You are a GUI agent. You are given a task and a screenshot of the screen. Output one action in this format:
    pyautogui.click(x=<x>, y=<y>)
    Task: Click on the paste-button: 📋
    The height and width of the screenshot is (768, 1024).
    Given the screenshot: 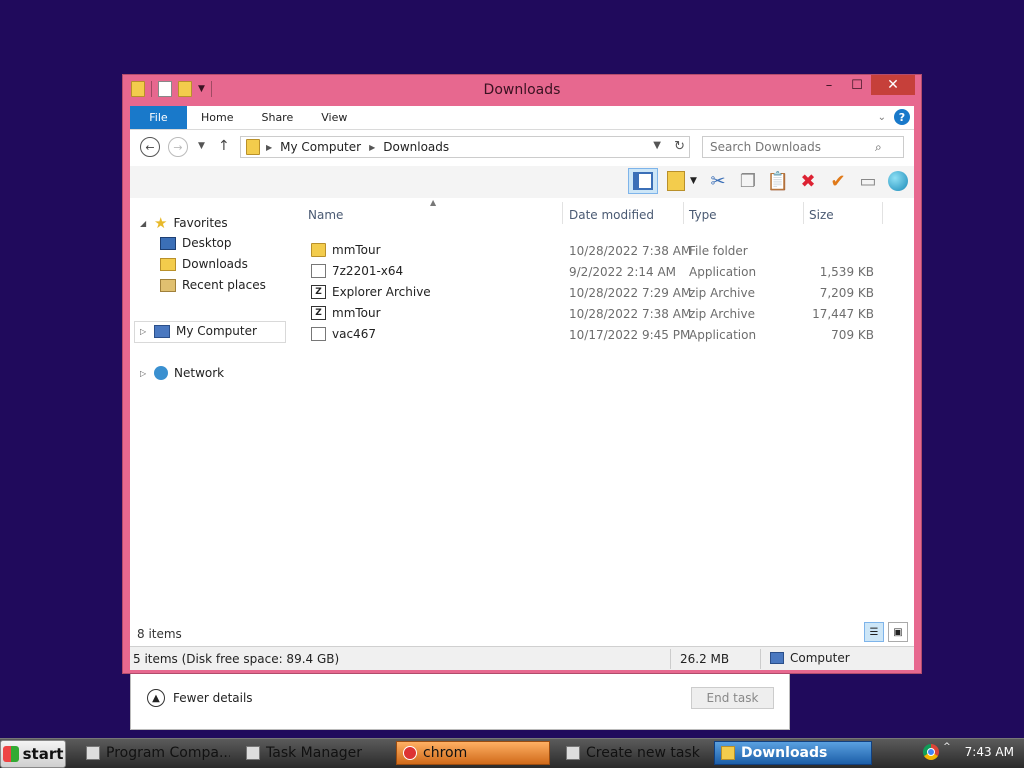 What is the action you would take?
    pyautogui.click(x=778, y=181)
    